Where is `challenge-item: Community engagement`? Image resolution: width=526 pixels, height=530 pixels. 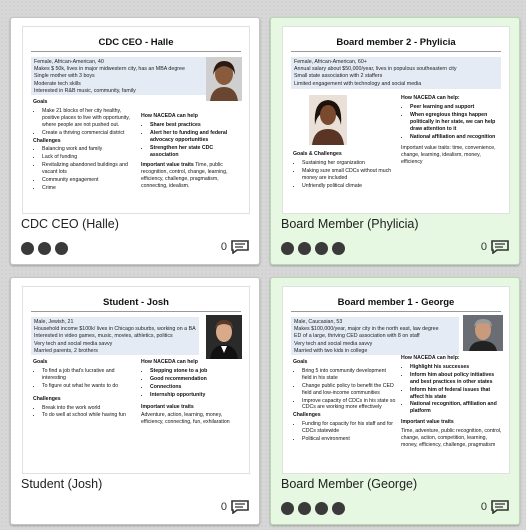
challenge-item: Community engagement is located at coordinates (90, 180).